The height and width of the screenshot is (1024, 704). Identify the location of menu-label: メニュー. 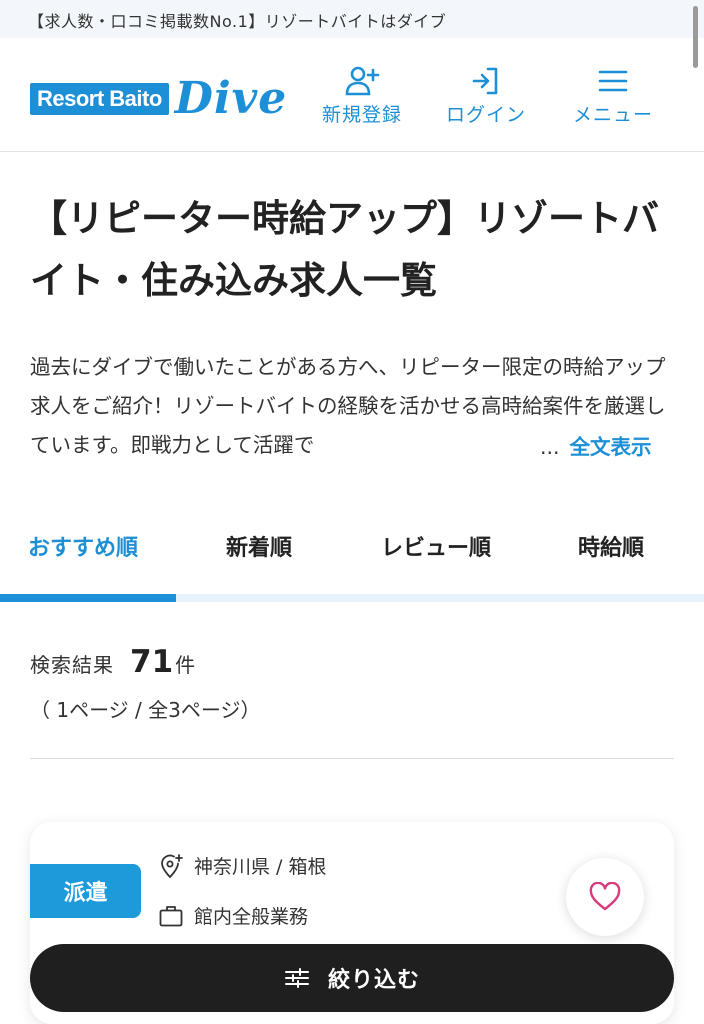
(612, 115).